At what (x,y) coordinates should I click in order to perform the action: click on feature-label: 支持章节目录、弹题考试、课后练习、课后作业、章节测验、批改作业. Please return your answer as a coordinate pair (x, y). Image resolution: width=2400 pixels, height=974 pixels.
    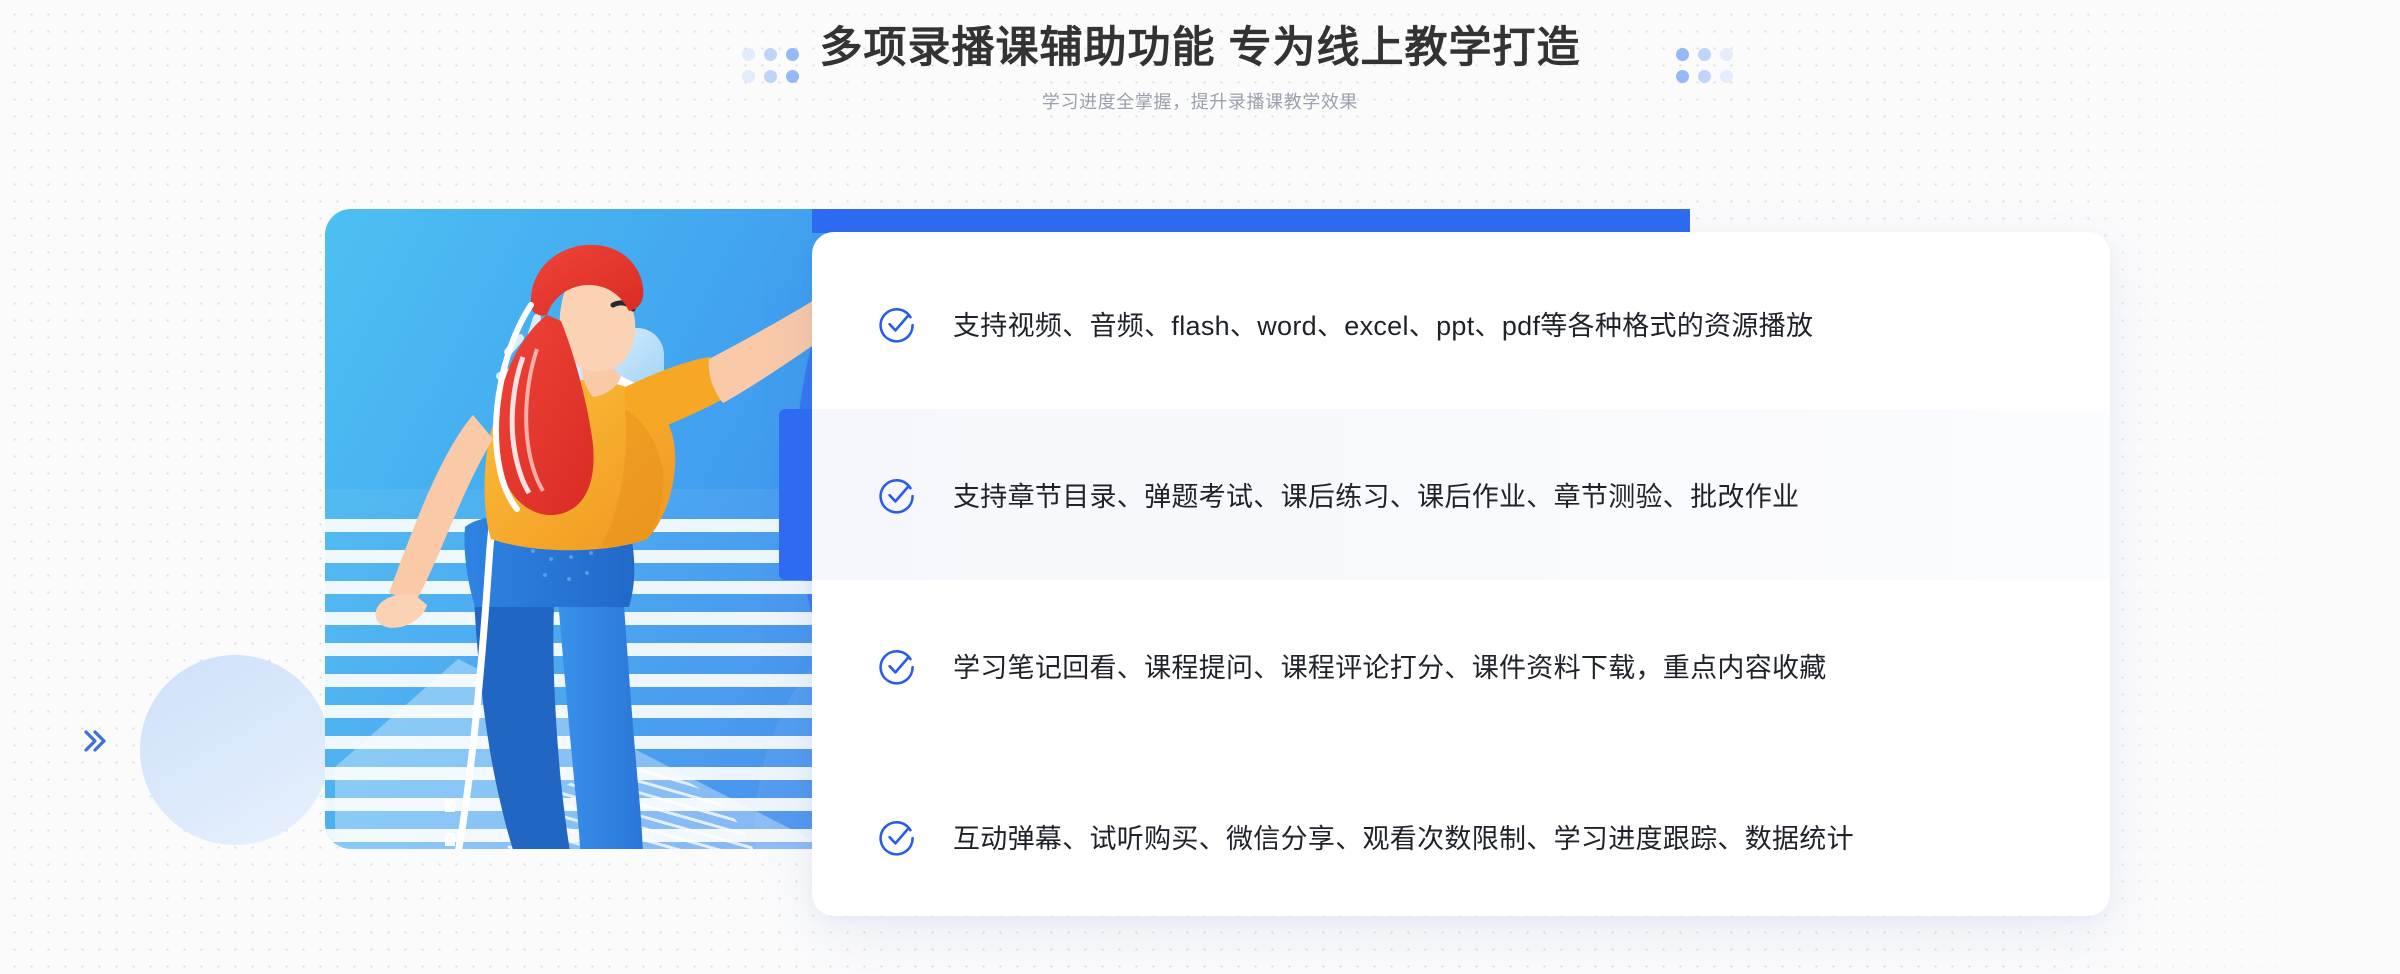
    Looking at the image, I should click on (1376, 497).